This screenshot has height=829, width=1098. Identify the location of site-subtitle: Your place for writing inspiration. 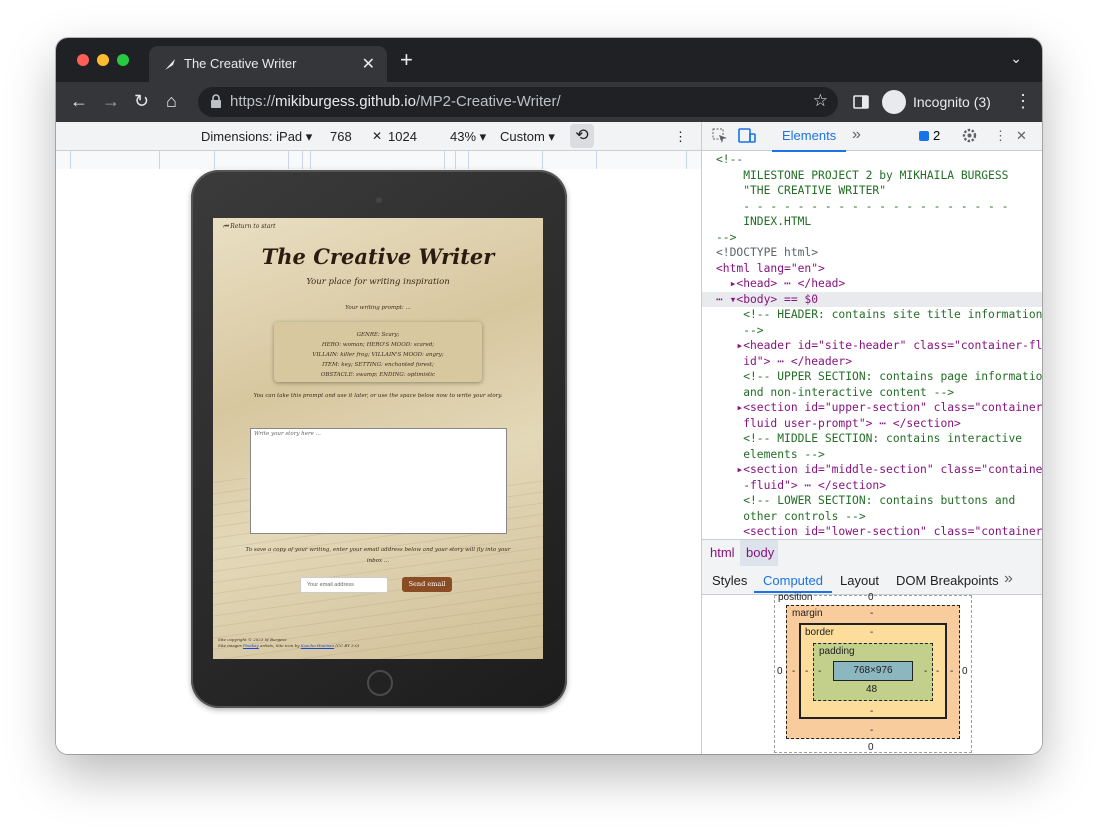
(378, 282).